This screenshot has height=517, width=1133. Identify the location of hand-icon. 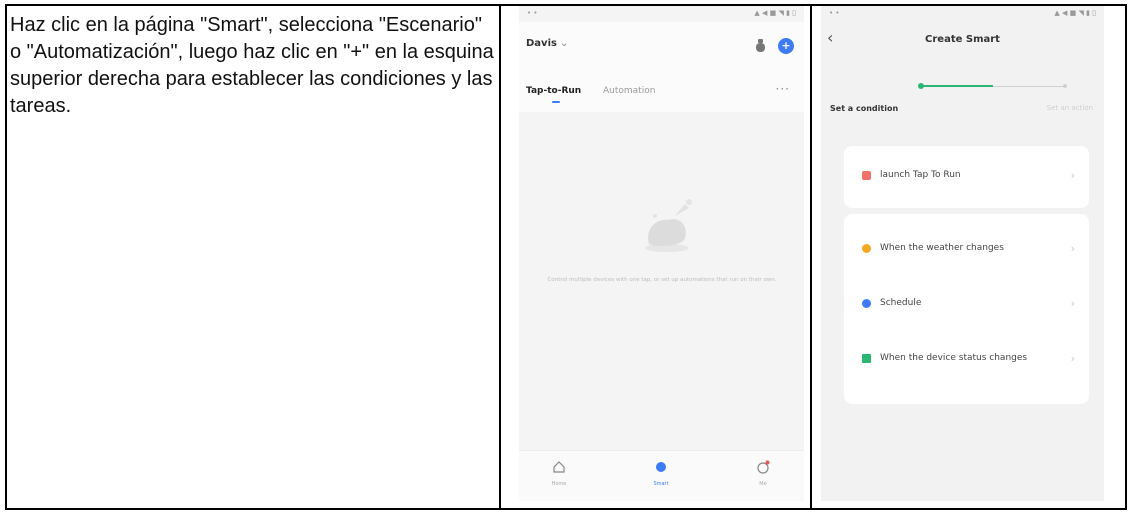
(866, 175).